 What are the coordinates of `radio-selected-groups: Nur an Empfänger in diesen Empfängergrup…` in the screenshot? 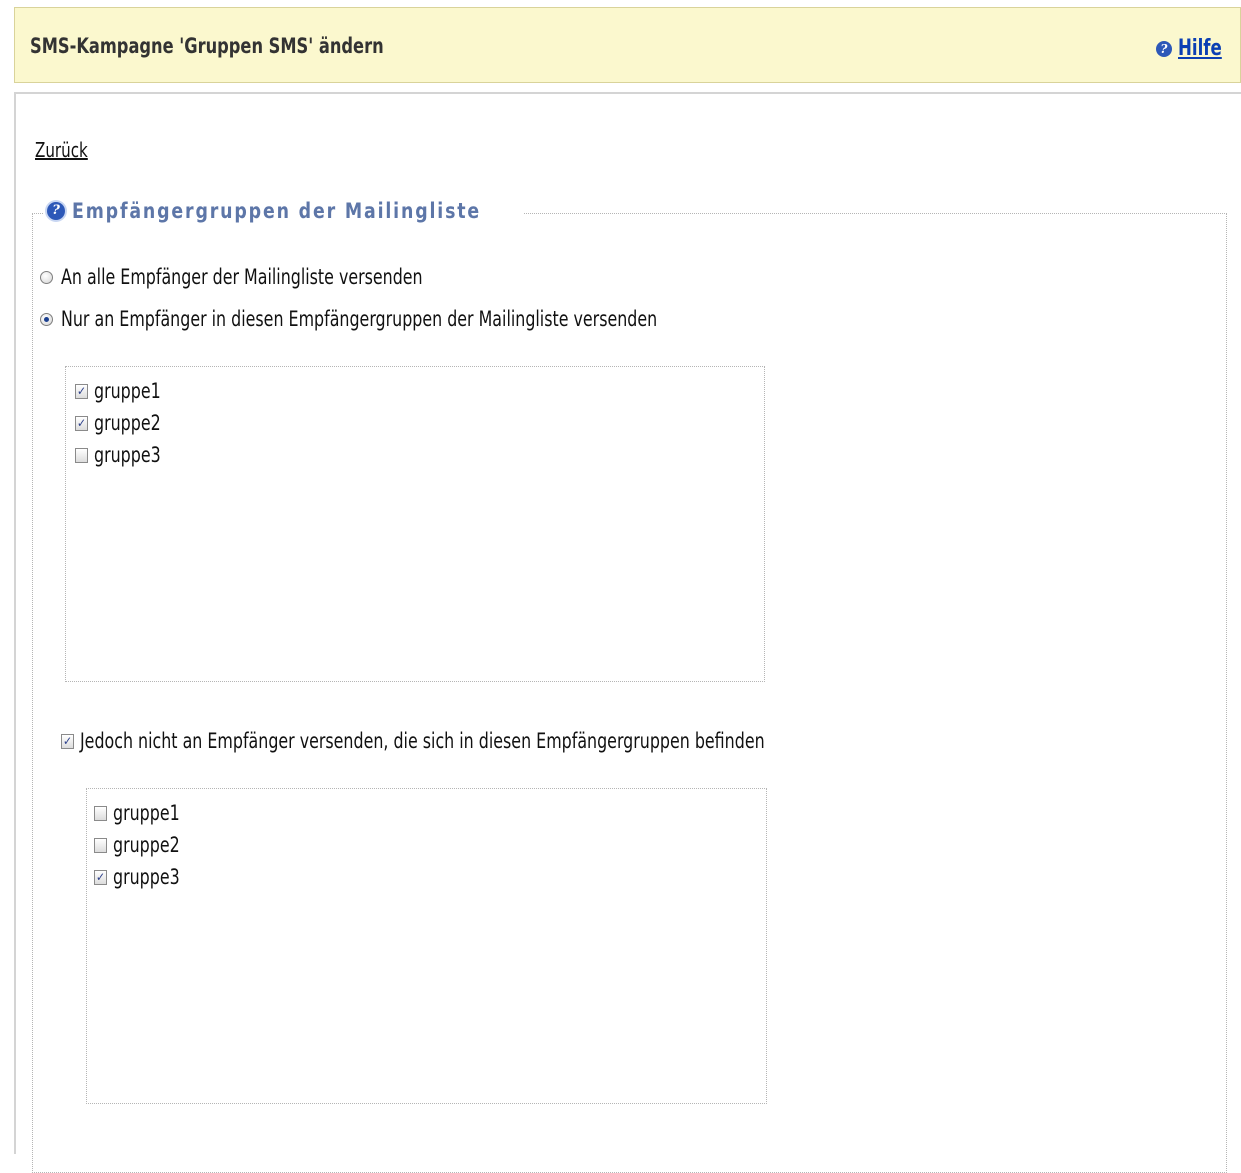 It's located at (405, 319).